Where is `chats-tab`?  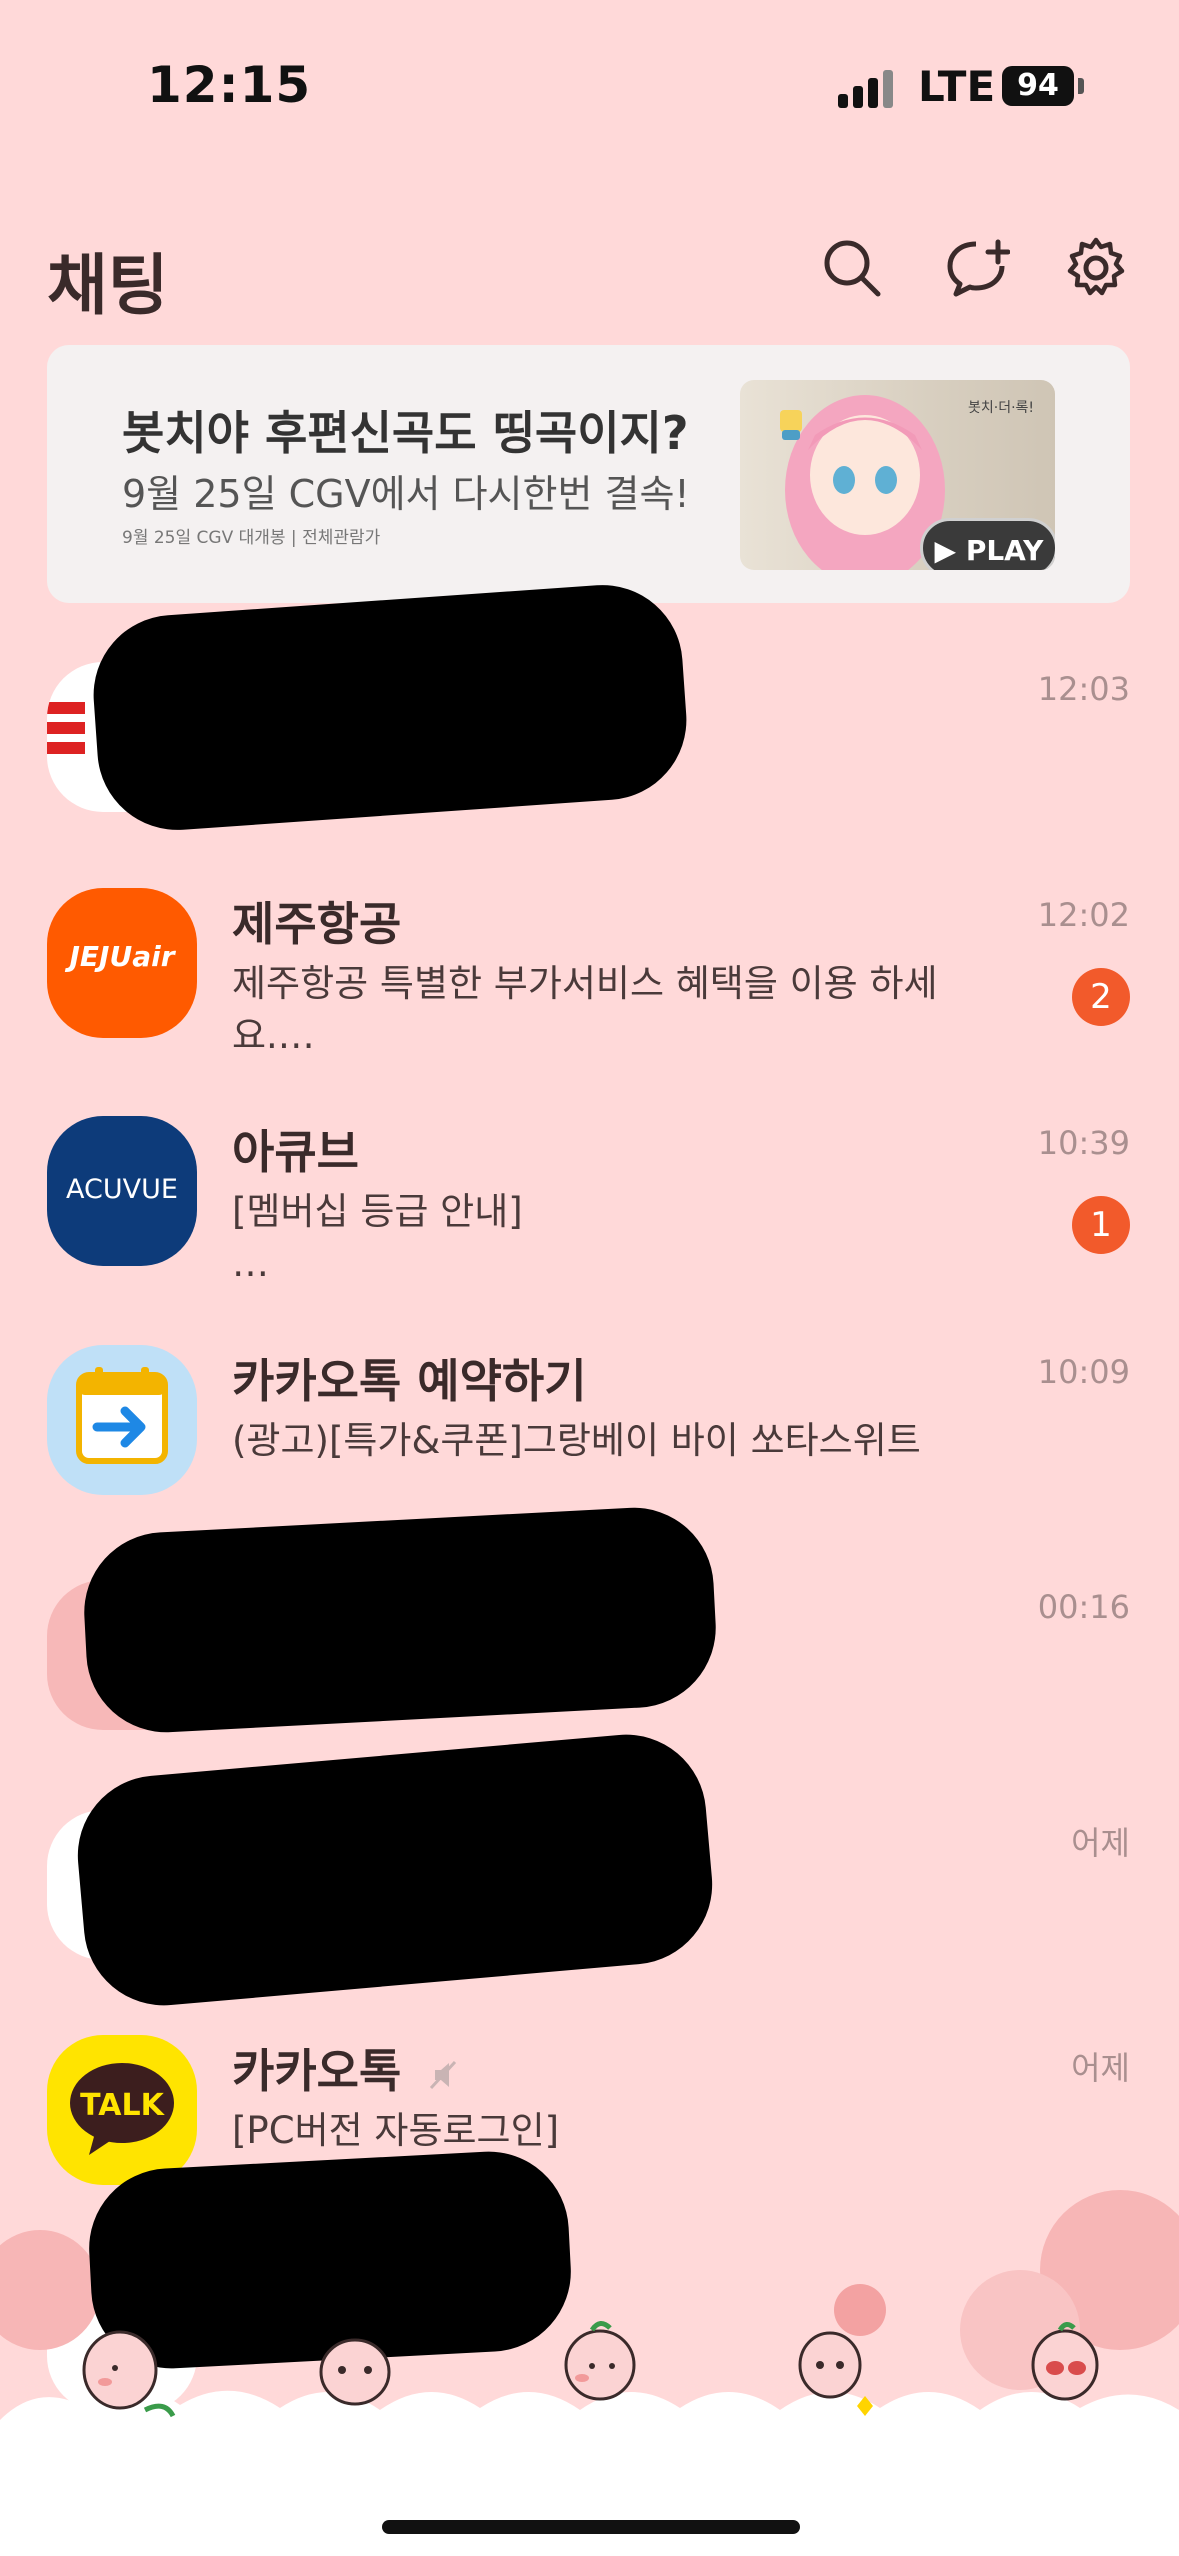
chats-tab is located at coordinates (355, 2375).